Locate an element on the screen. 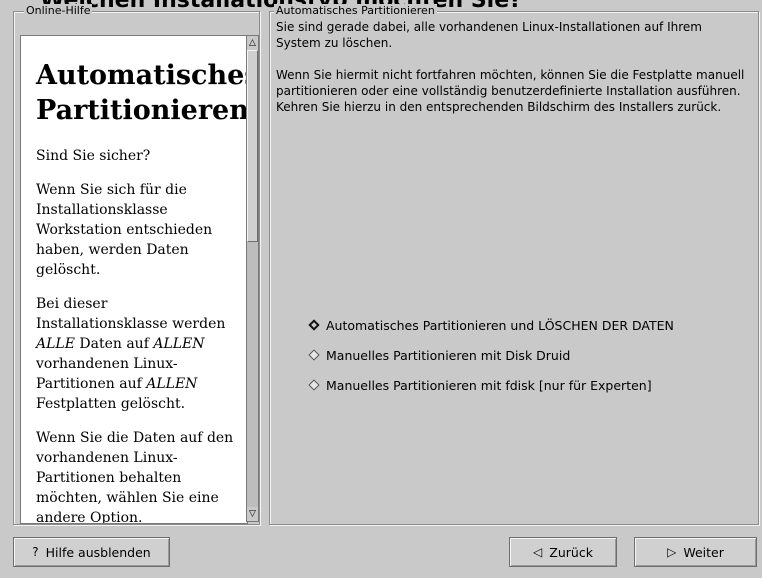 The image size is (762, 578). next-button: ▷ Weiter is located at coordinates (695, 552).